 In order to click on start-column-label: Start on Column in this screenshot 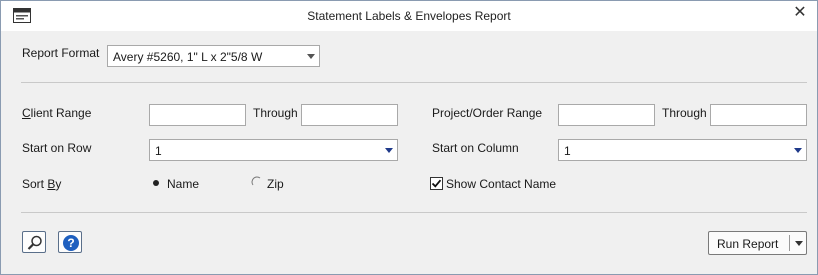, I will do `click(475, 148)`.